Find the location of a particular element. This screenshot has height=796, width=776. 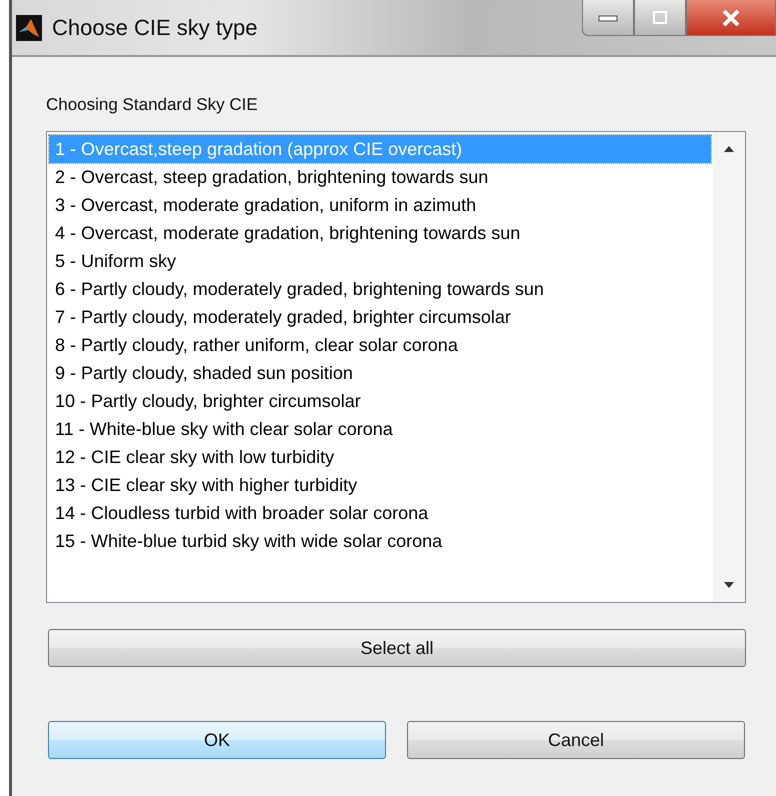

minimize-button is located at coordinates (608, 18).